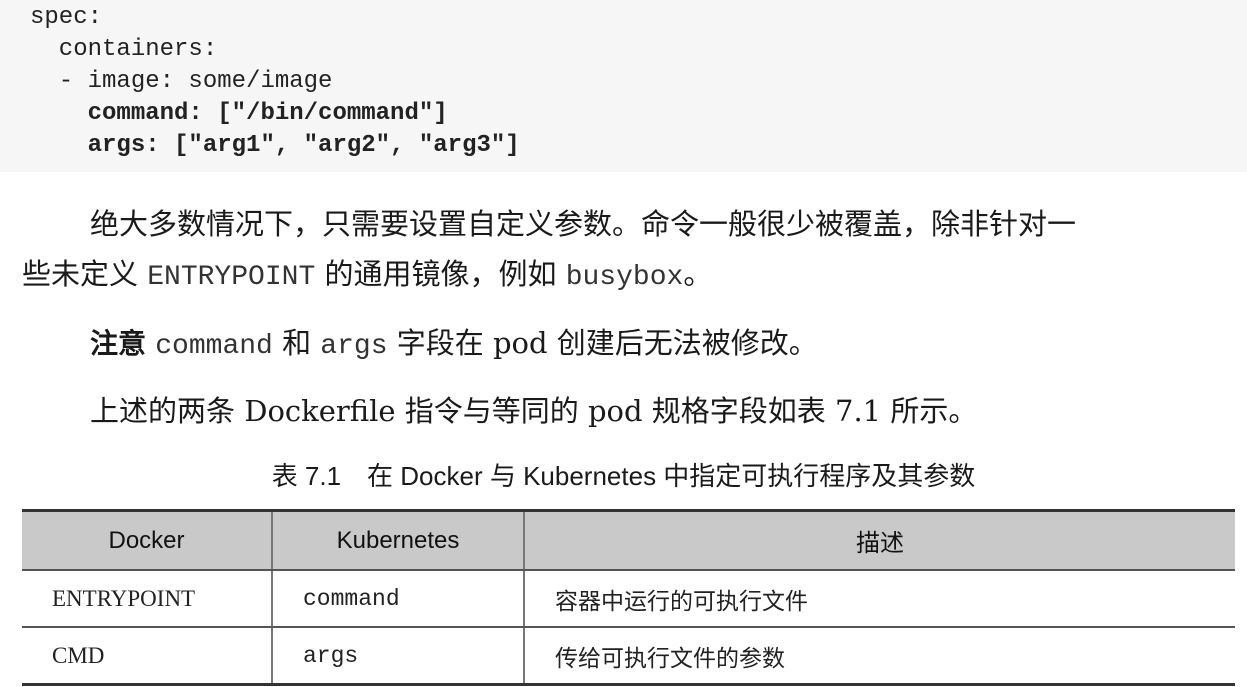 Image resolution: width=1247 pixels, height=687 pixels. What do you see at coordinates (354, 346) in the screenshot?
I see `inline-code: args` at bounding box center [354, 346].